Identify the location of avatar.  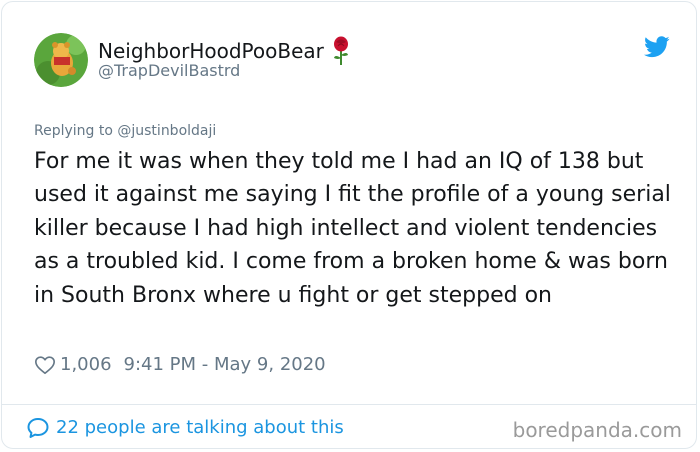
(61, 60).